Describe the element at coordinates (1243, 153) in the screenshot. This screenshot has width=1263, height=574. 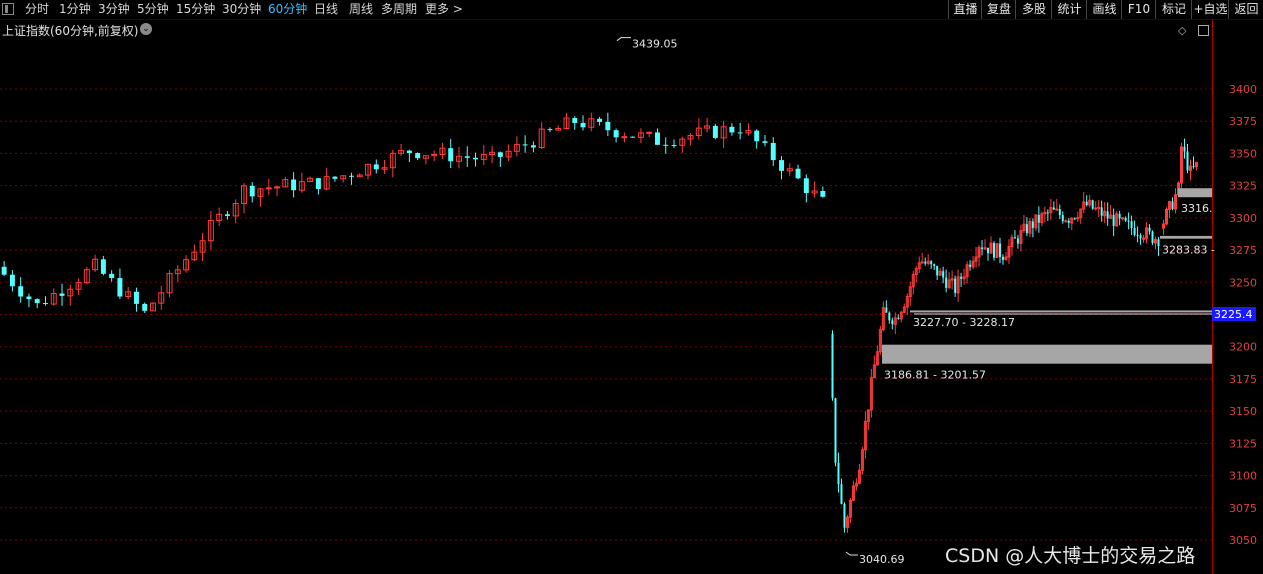
I see `y-tick-label: 3350` at that location.